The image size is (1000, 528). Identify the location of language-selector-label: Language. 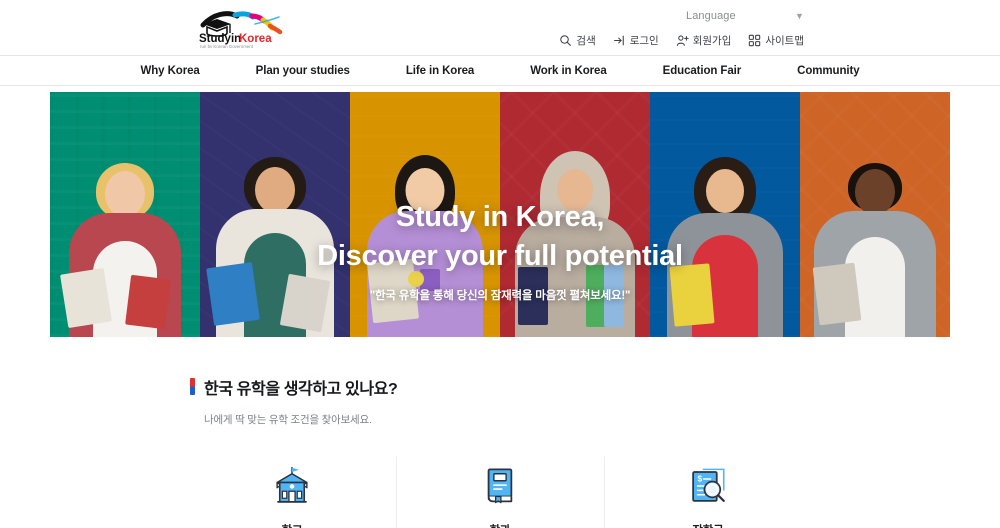
(711, 16).